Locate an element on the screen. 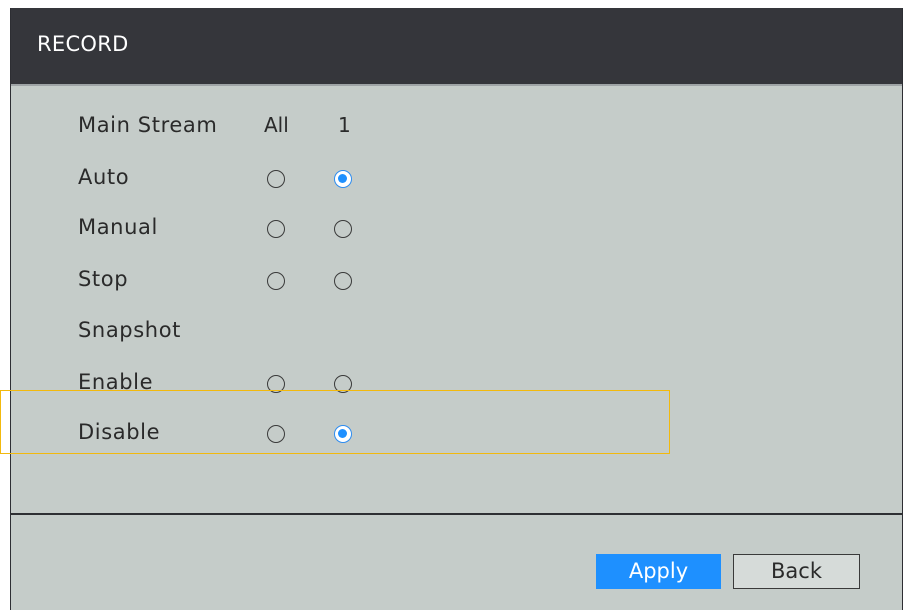 This screenshot has height=610, width=904. snapshot-row-enable: Enable is located at coordinates (456, 383).